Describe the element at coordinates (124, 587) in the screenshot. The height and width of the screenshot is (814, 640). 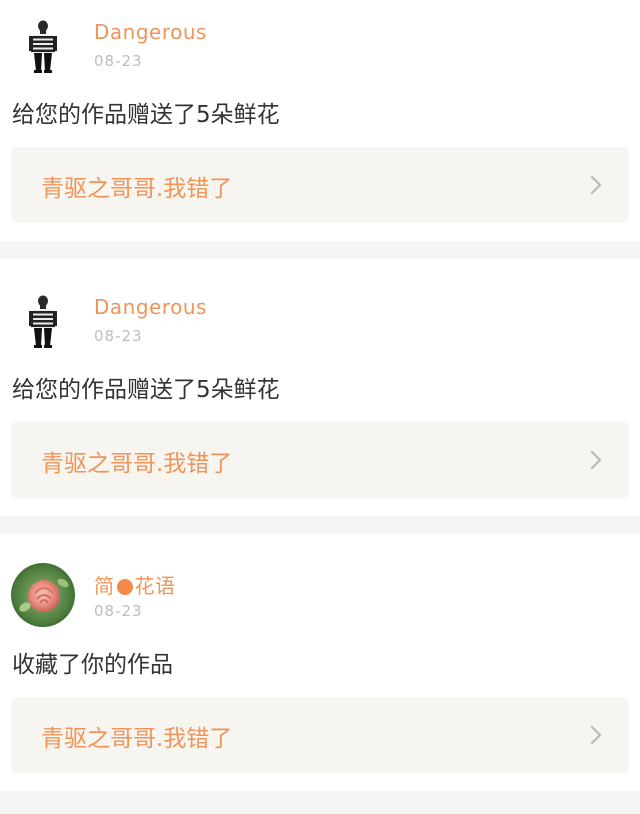
I see `dot-icon` at that location.